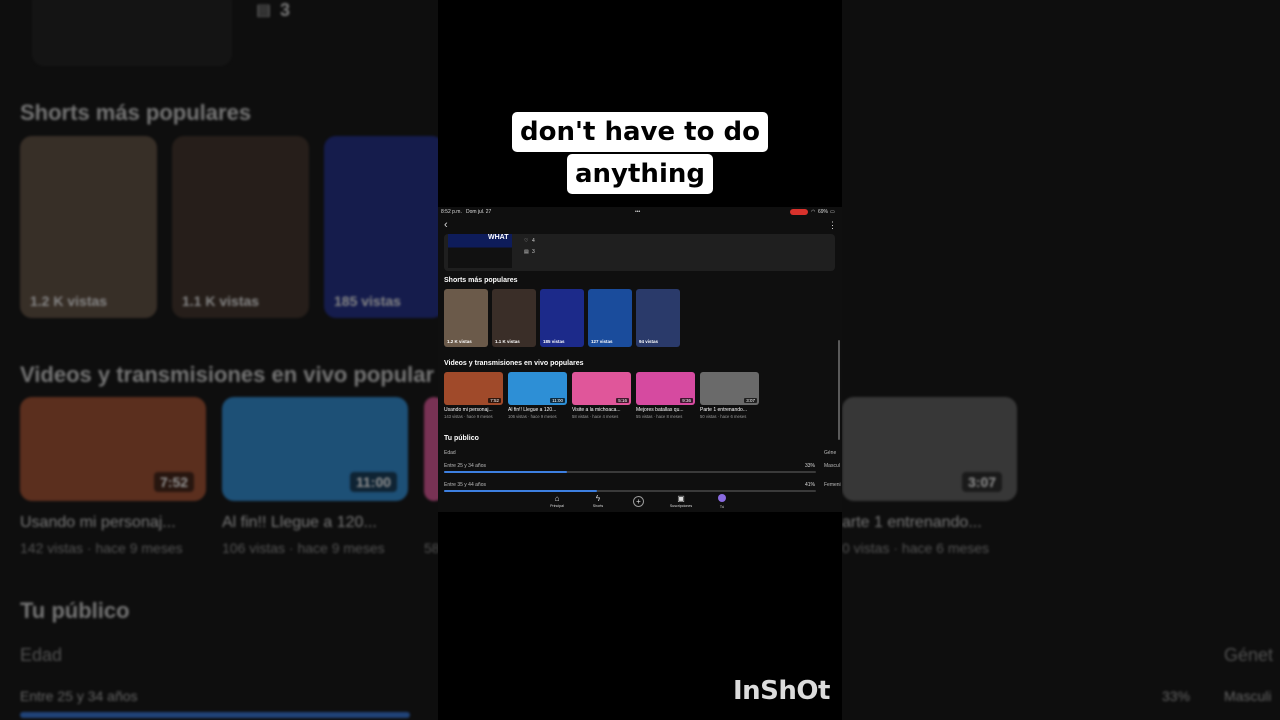 This screenshot has width=1280, height=720. Describe the element at coordinates (658, 318) in the screenshot. I see `short-card: 94 vistas` at that location.